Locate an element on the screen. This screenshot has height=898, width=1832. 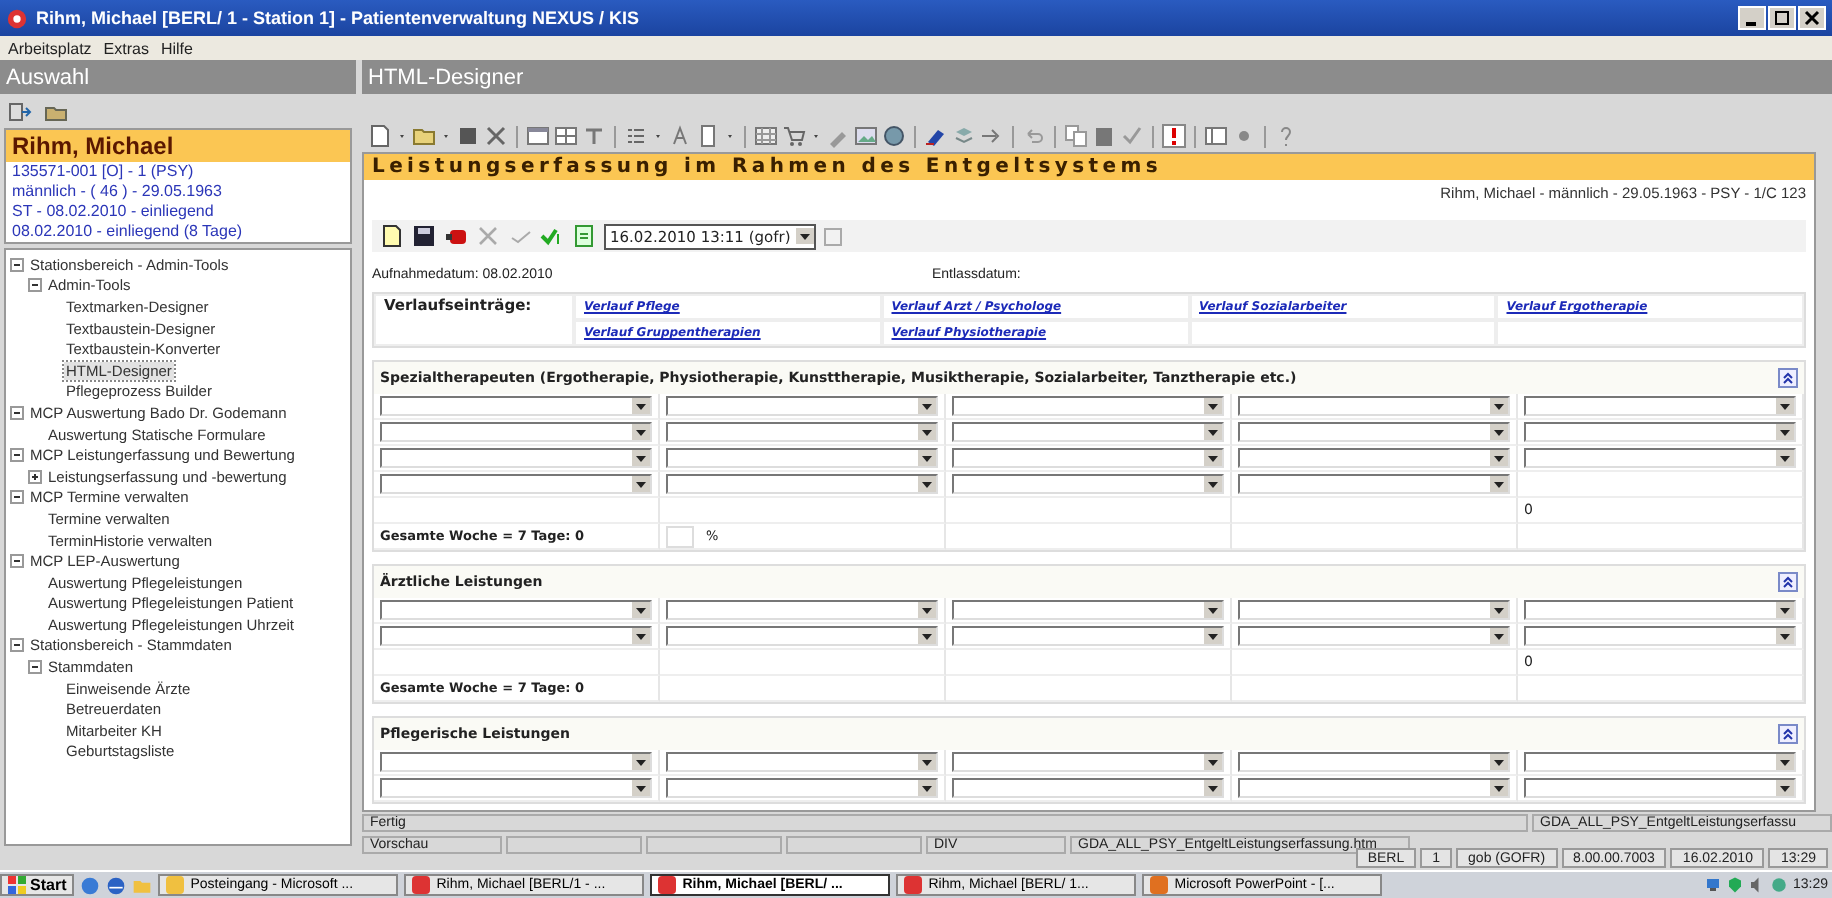
minimize-button is located at coordinates (1752, 18).